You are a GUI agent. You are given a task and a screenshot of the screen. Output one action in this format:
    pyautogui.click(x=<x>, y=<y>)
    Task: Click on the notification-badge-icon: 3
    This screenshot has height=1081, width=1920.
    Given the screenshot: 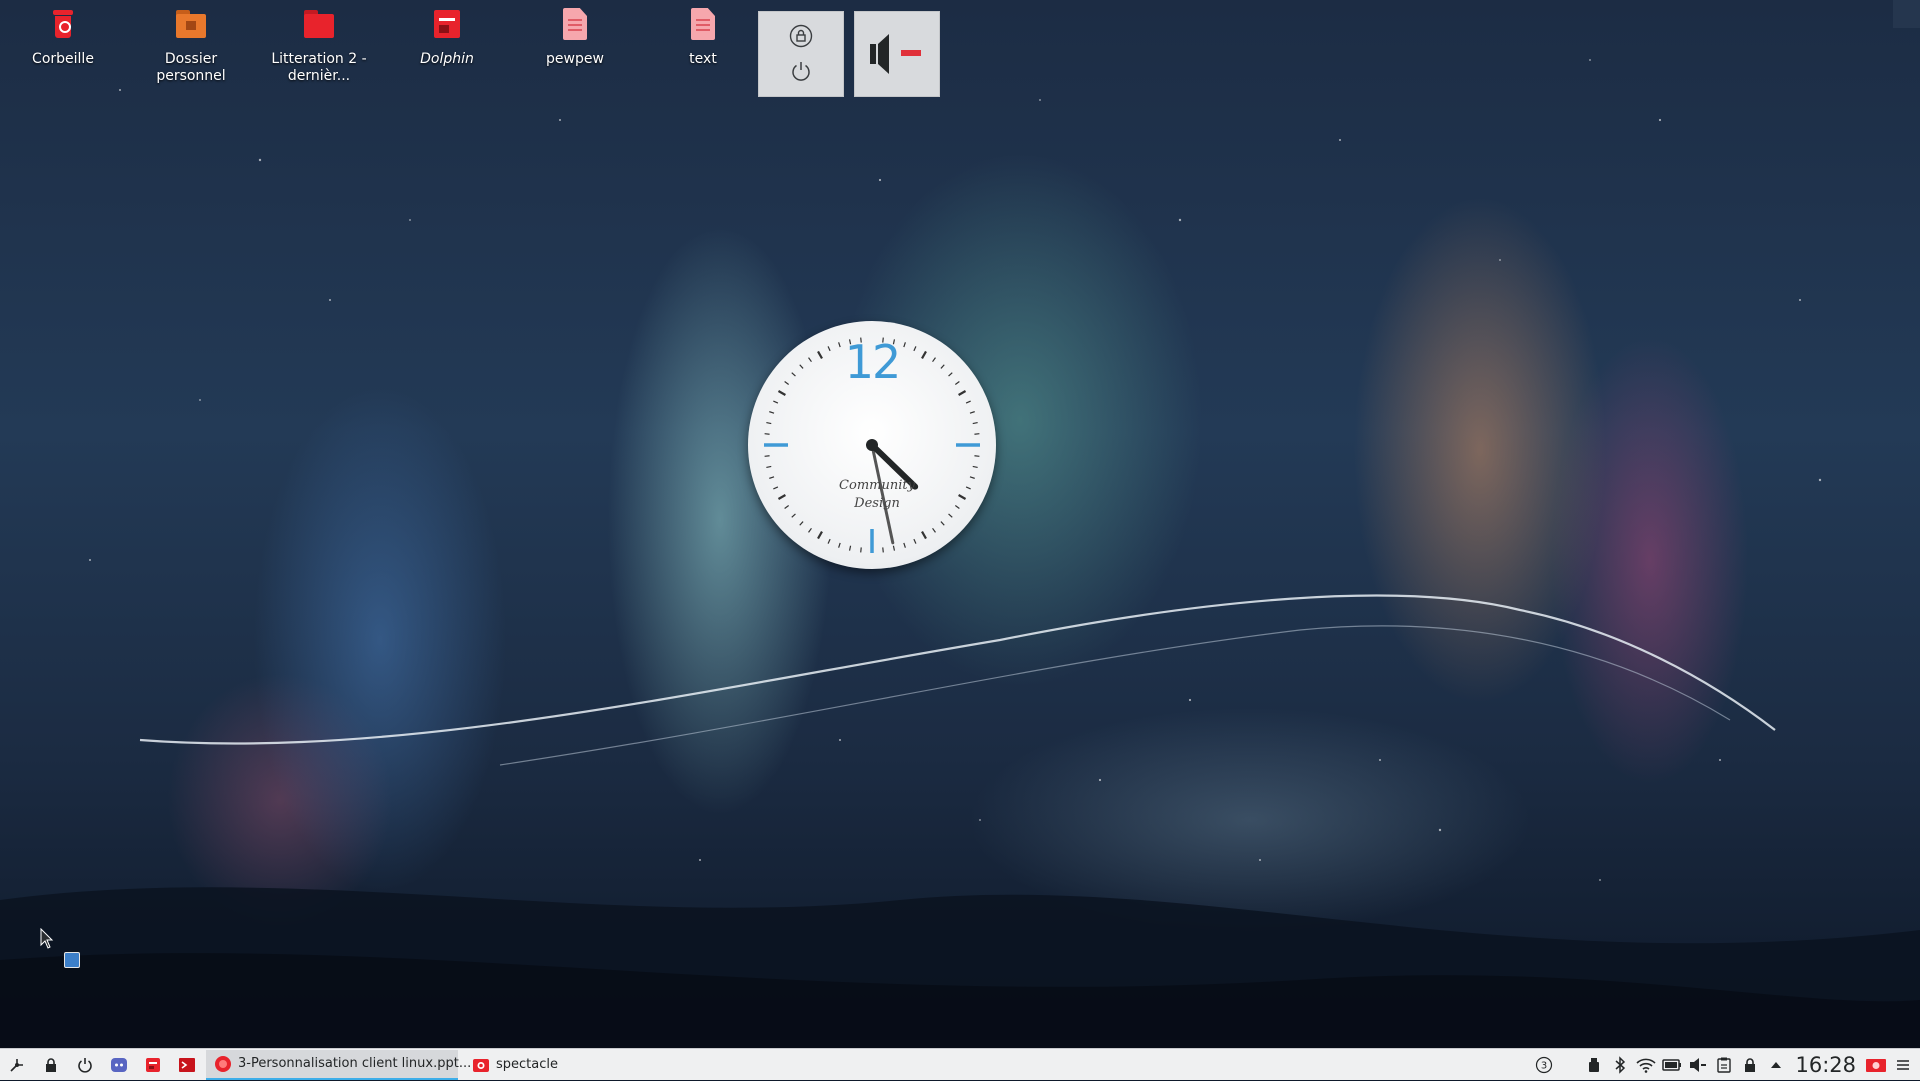 What is the action you would take?
    pyautogui.click(x=1544, y=1065)
    